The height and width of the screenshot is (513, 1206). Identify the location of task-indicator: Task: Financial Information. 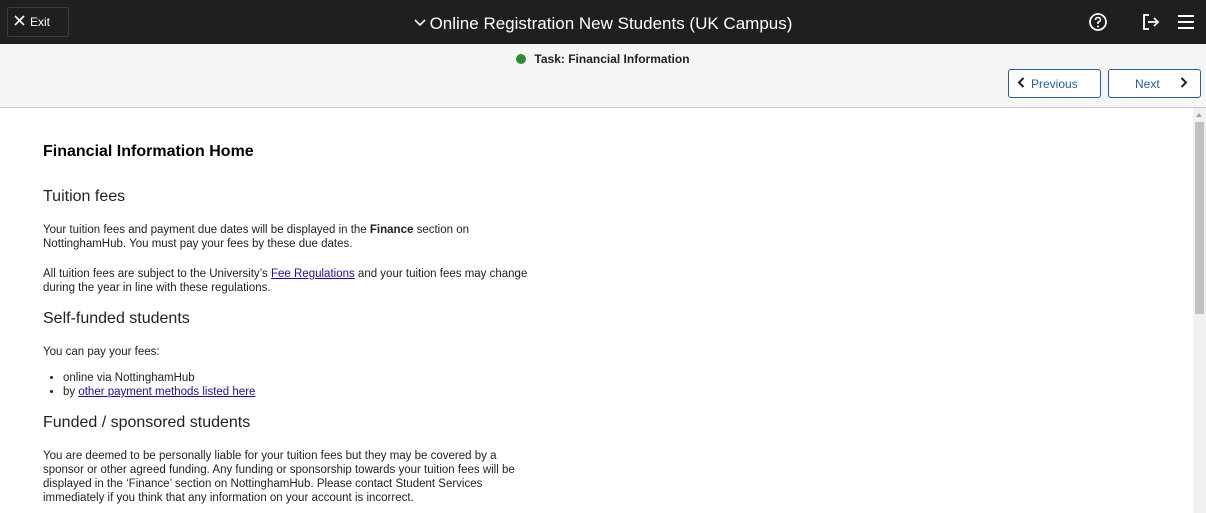
(603, 59).